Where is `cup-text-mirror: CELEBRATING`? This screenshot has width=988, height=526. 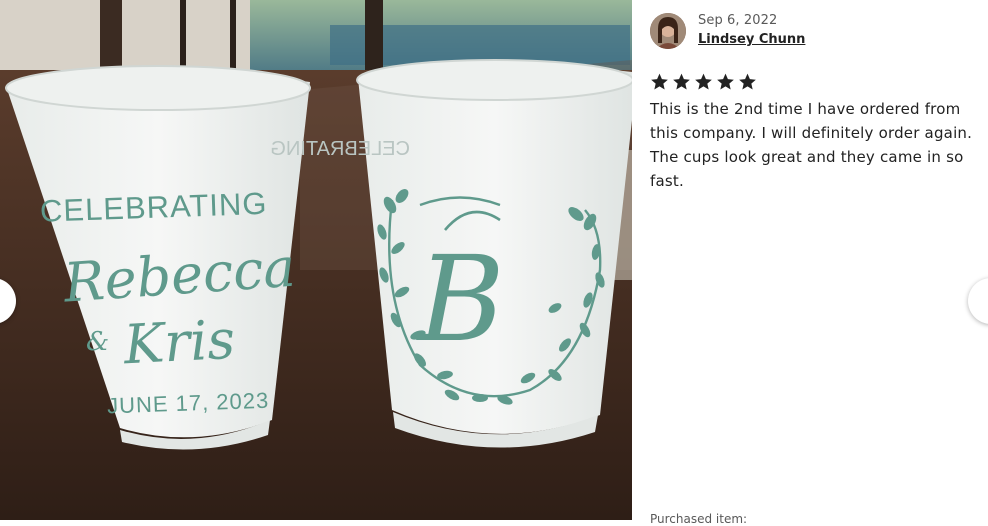 cup-text-mirror: CELEBRATING is located at coordinates (340, 149).